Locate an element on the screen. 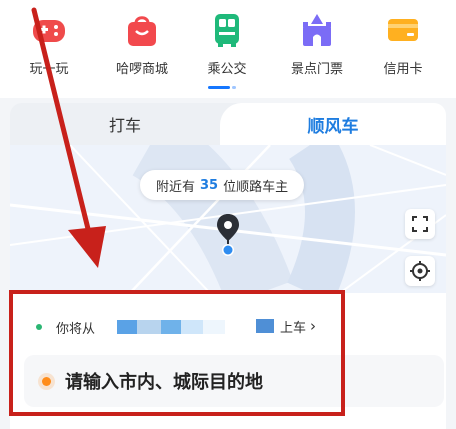 The height and width of the screenshot is (429, 456). shortcut-bus: 乘公交 is located at coordinates (227, 44).